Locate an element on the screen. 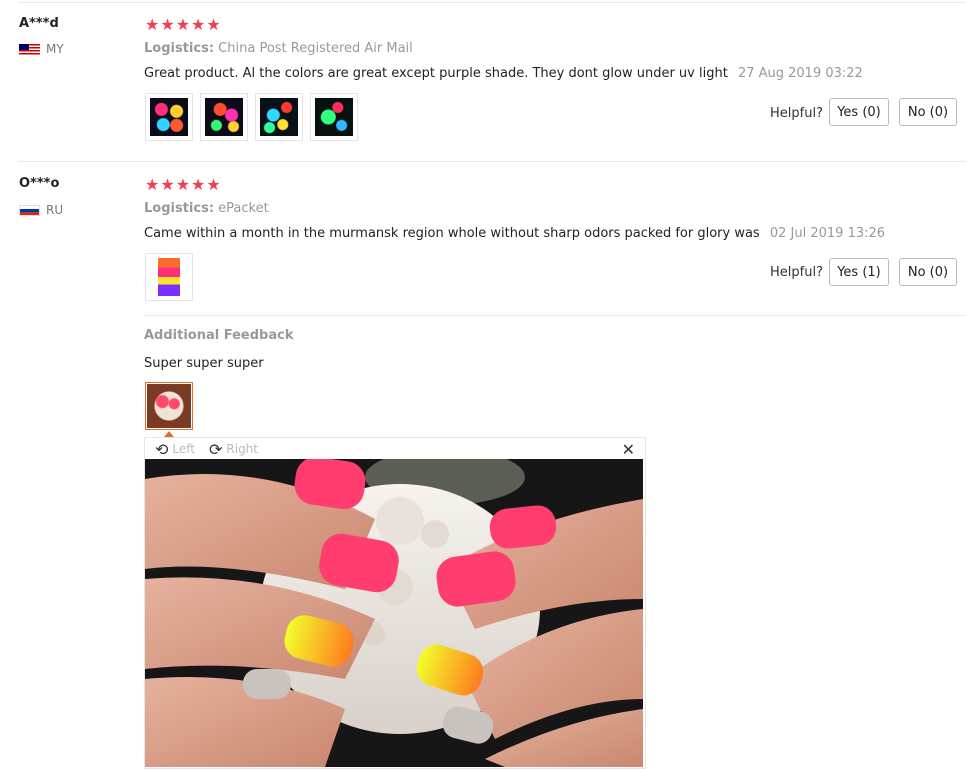 The width and height of the screenshot is (974, 769). rotate-right-button: ⟳ Right is located at coordinates (233, 449).